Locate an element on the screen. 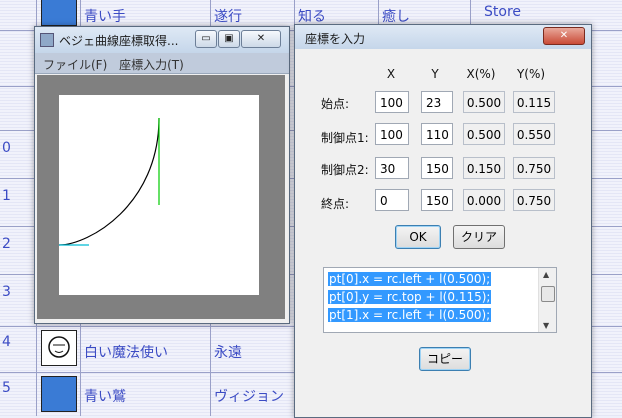 The width and height of the screenshot is (622, 418). cell-text: 青い手 is located at coordinates (105, 17).